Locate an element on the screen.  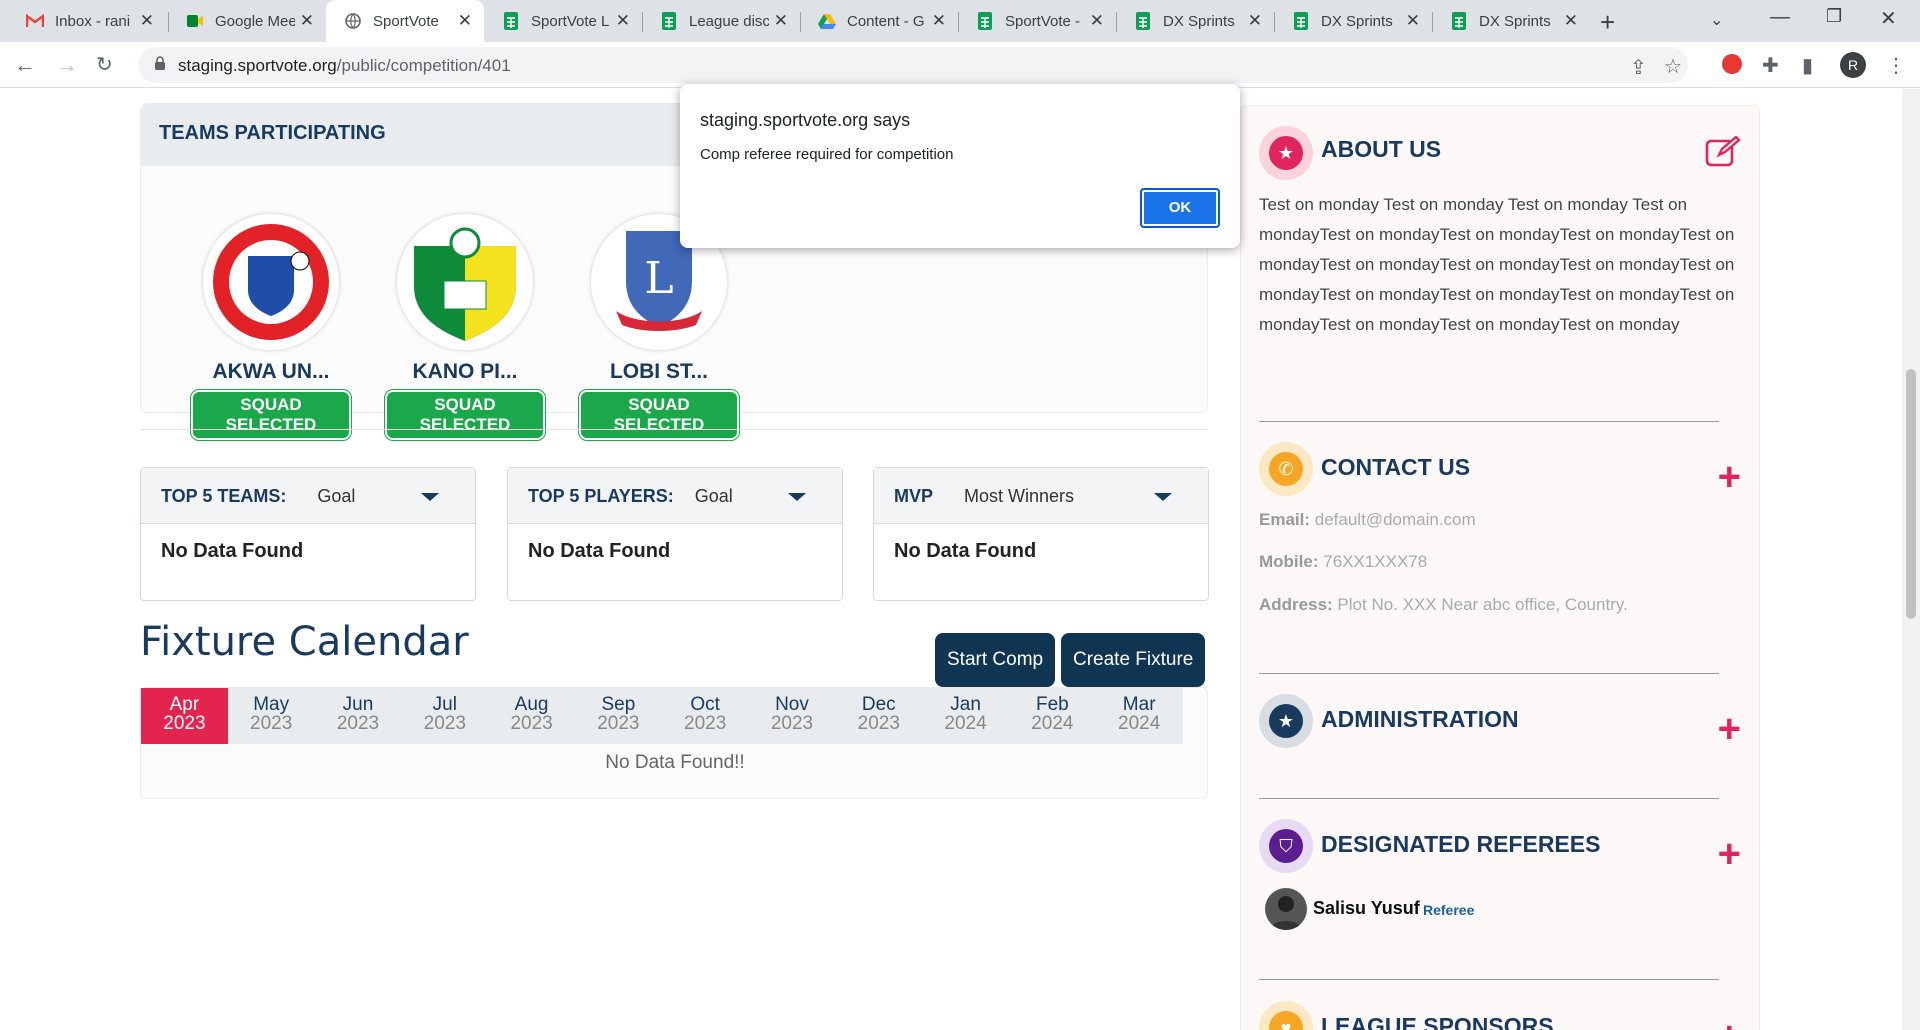
mvp-select: Most Winners is located at coordinates (1019, 496).